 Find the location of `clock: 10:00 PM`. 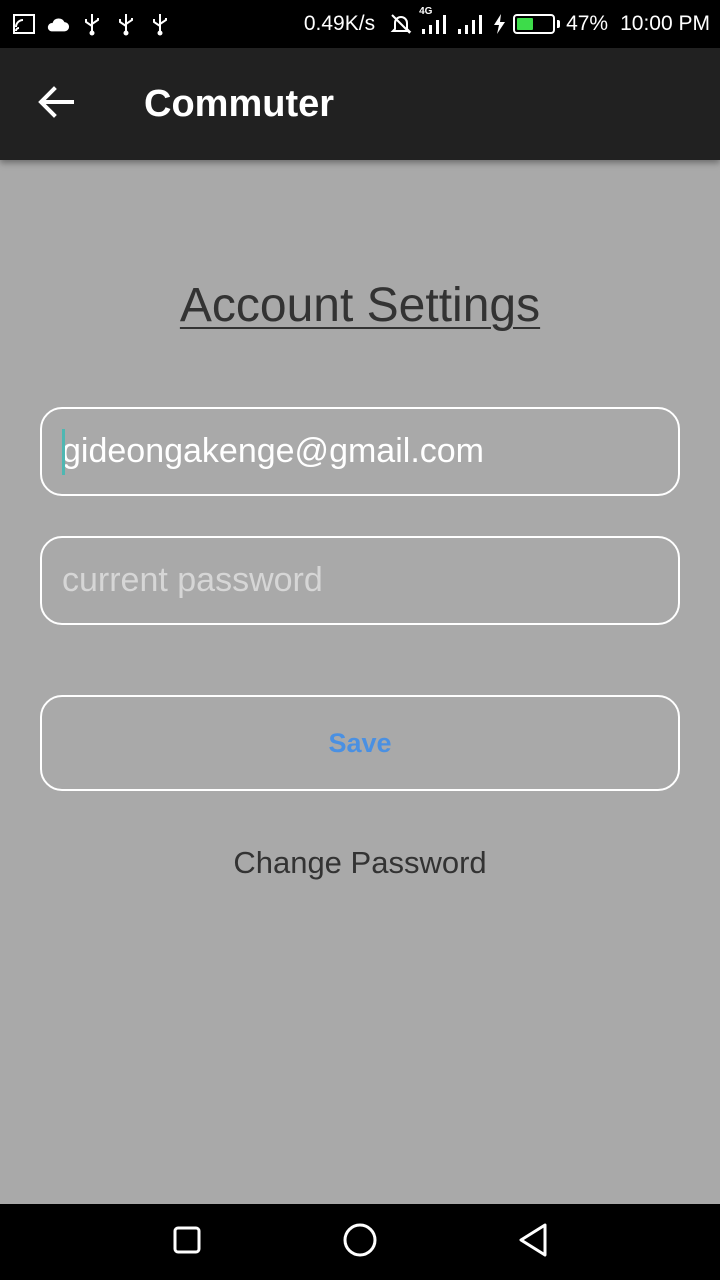

clock: 10:00 PM is located at coordinates (665, 23).